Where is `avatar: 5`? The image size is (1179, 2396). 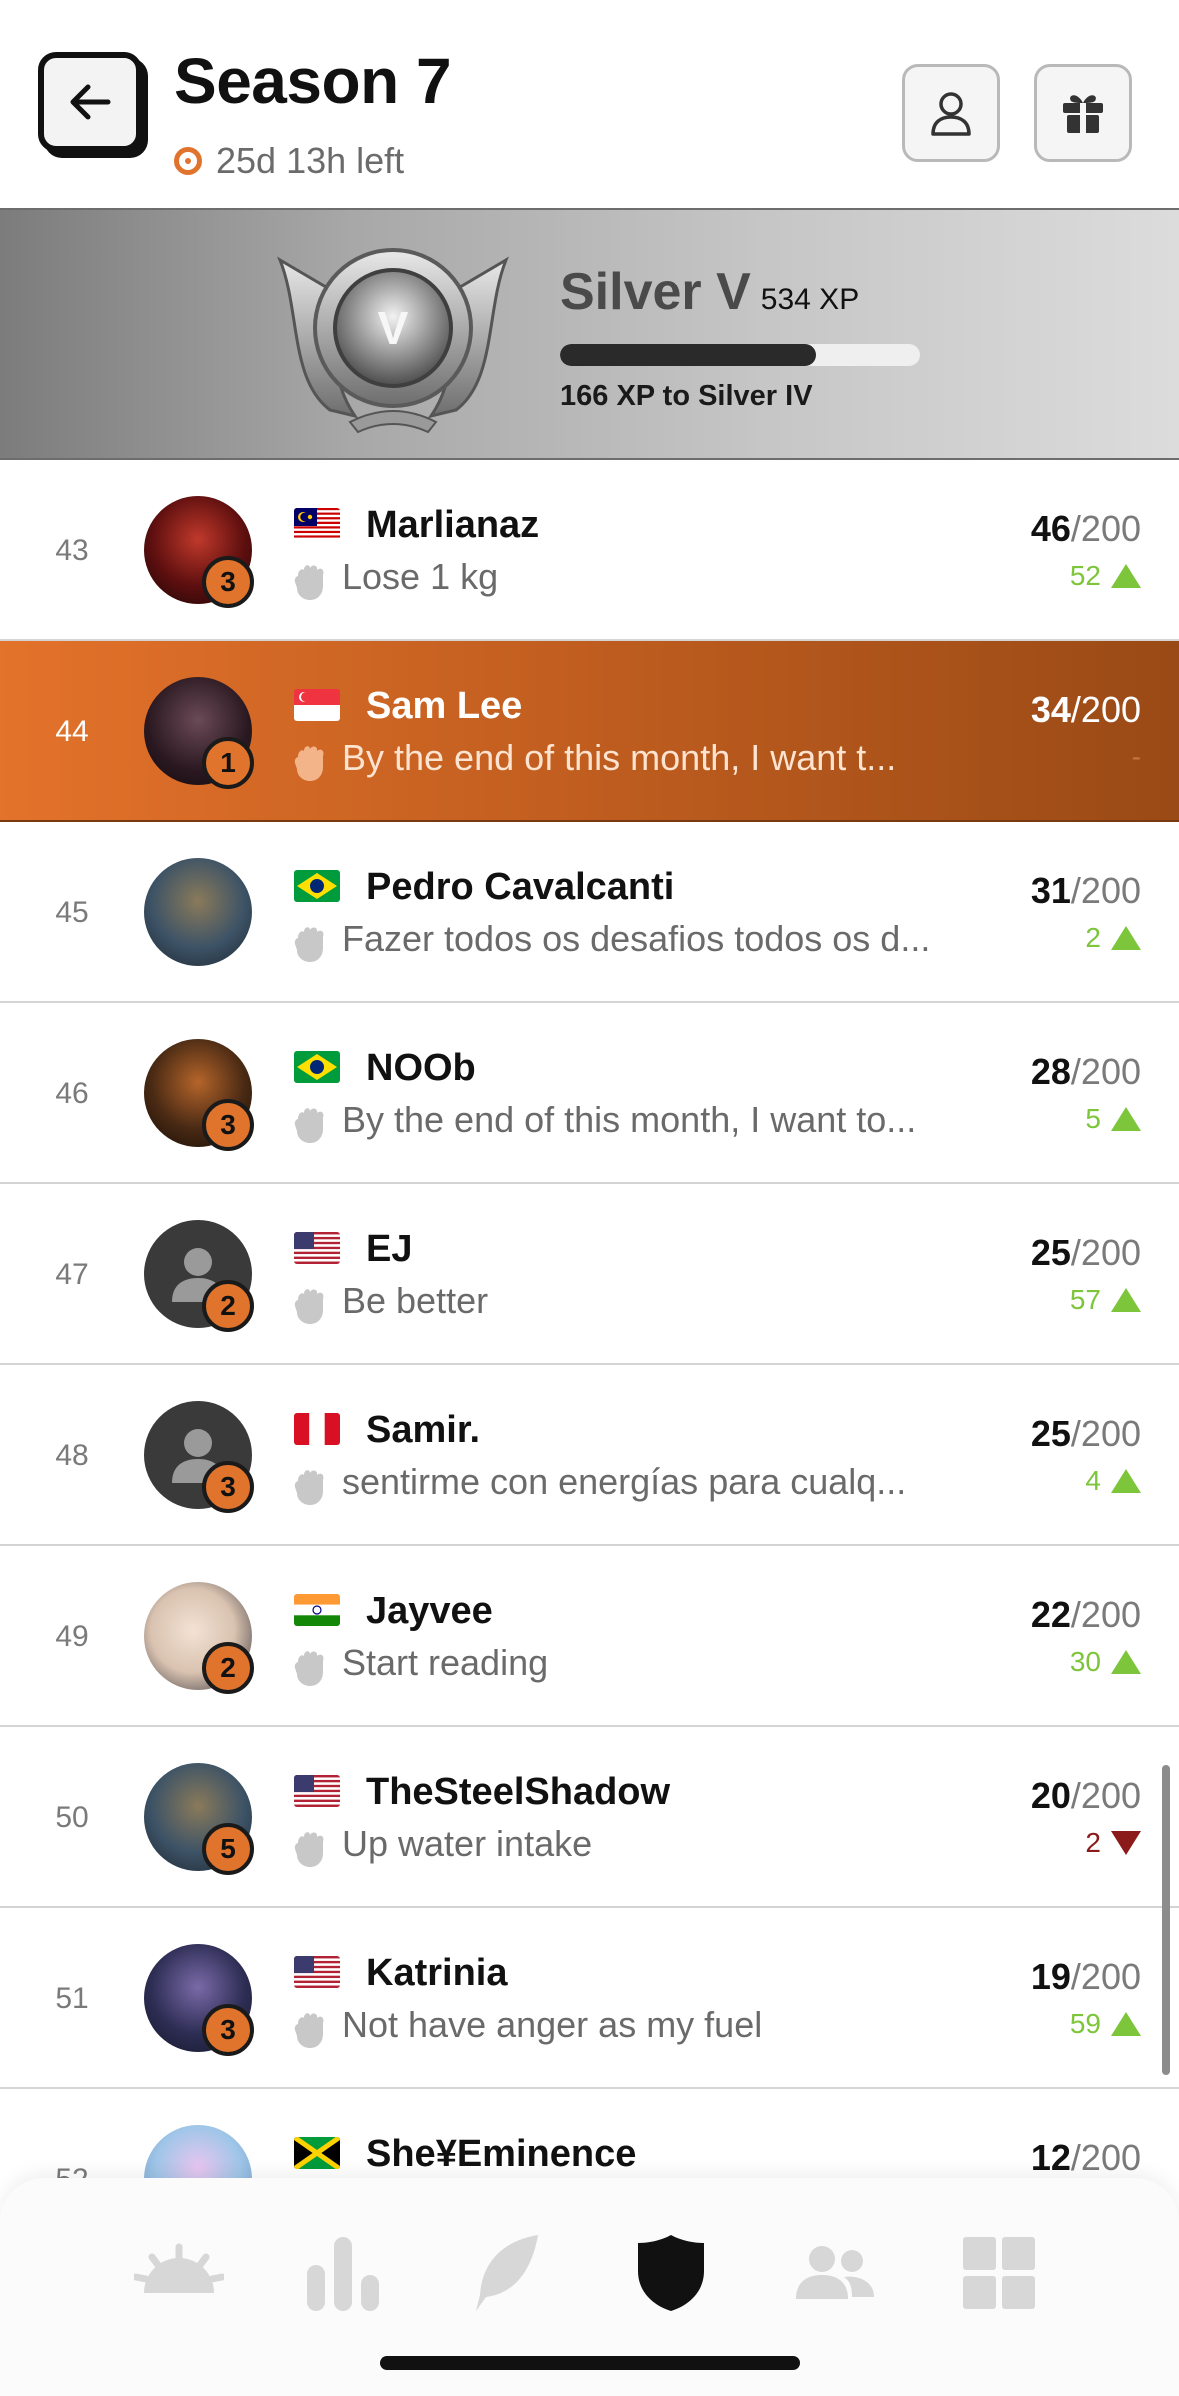 avatar: 5 is located at coordinates (199, 1819).